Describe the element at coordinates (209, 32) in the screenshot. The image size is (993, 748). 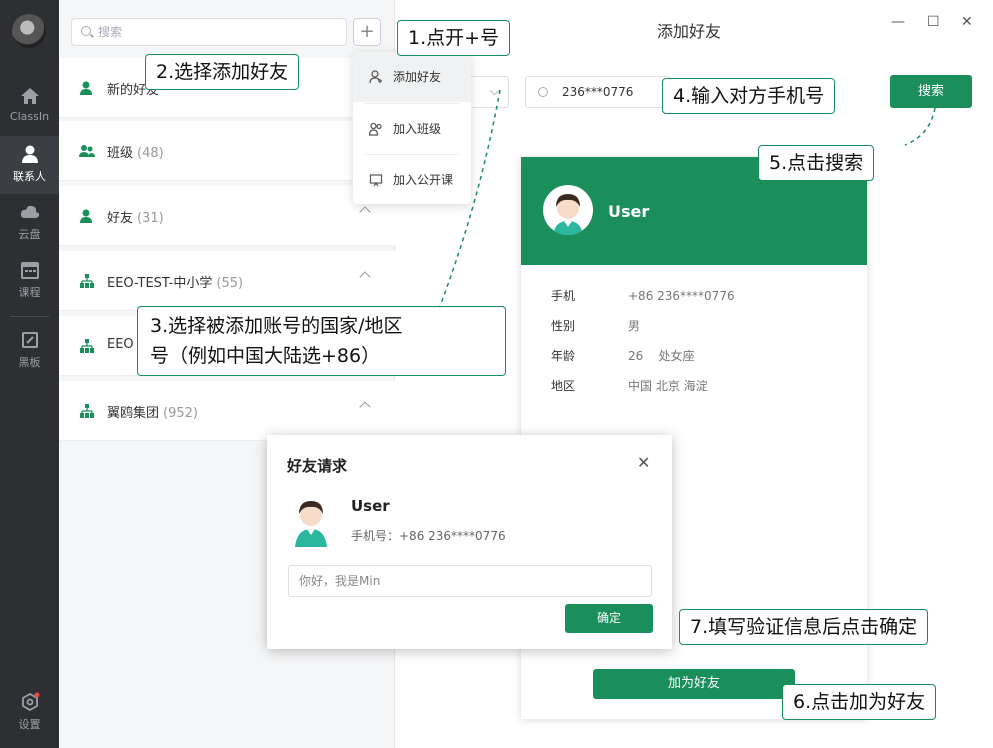
I see `contacts-search-input: 搜索` at that location.